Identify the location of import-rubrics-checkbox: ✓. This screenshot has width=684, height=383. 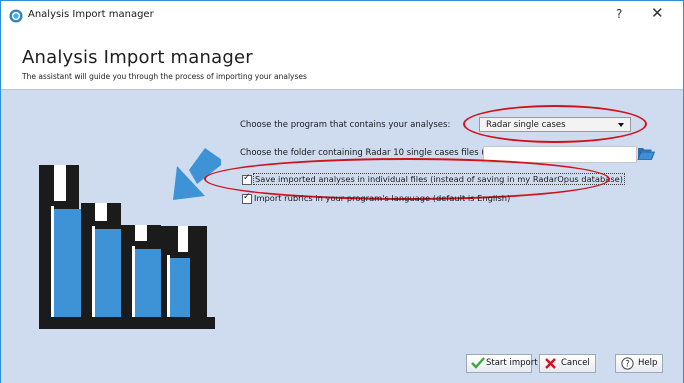
(247, 198).